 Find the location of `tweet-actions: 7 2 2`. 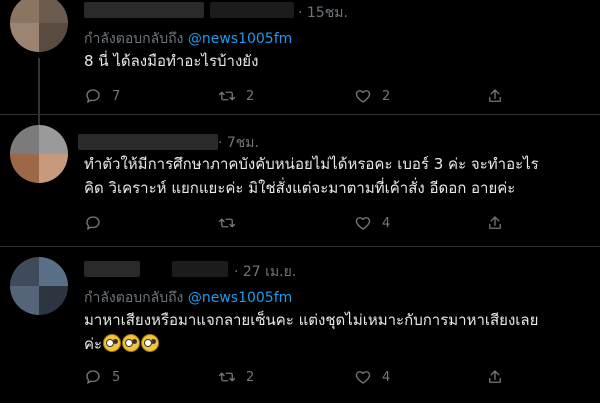

tweet-actions: 7 2 2 is located at coordinates (304, 96).